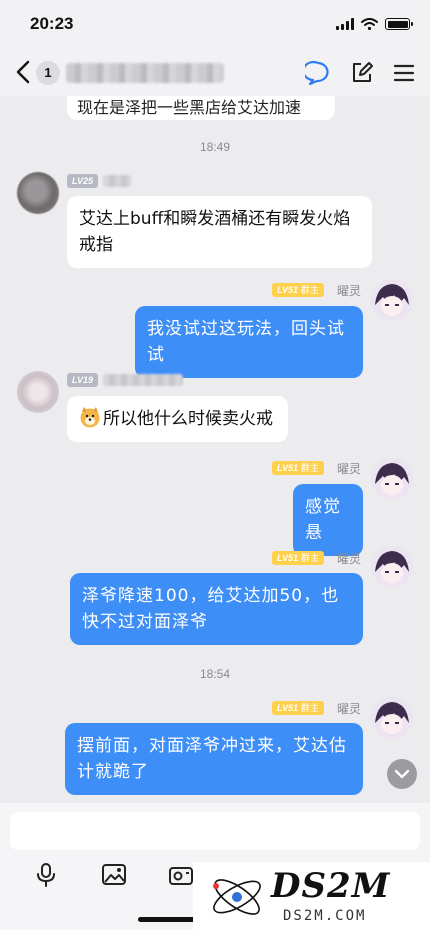 The image size is (430, 930). What do you see at coordinates (181, 875) in the screenshot?
I see `camera-icon` at bounding box center [181, 875].